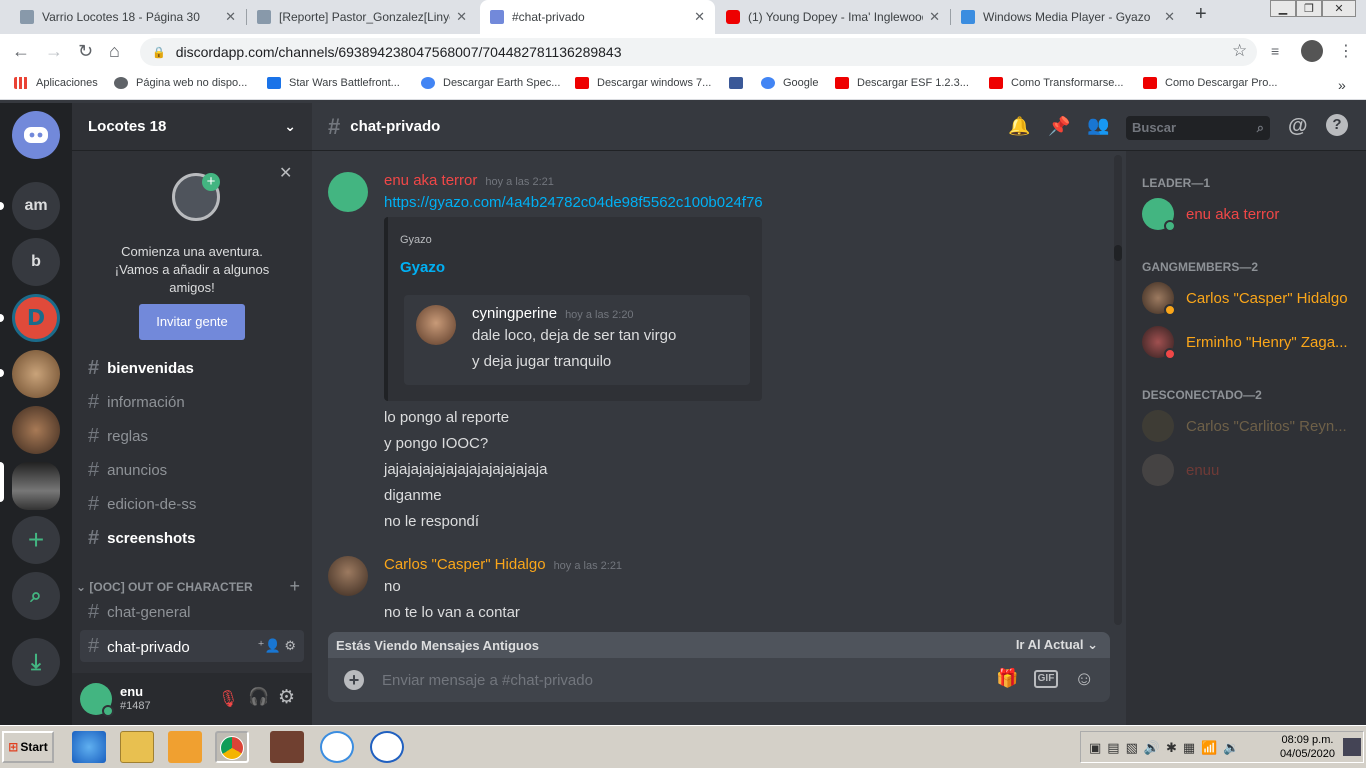 This screenshot has height=768, width=1366. I want to click on close-window-button: ✕, so click(1339, 8).